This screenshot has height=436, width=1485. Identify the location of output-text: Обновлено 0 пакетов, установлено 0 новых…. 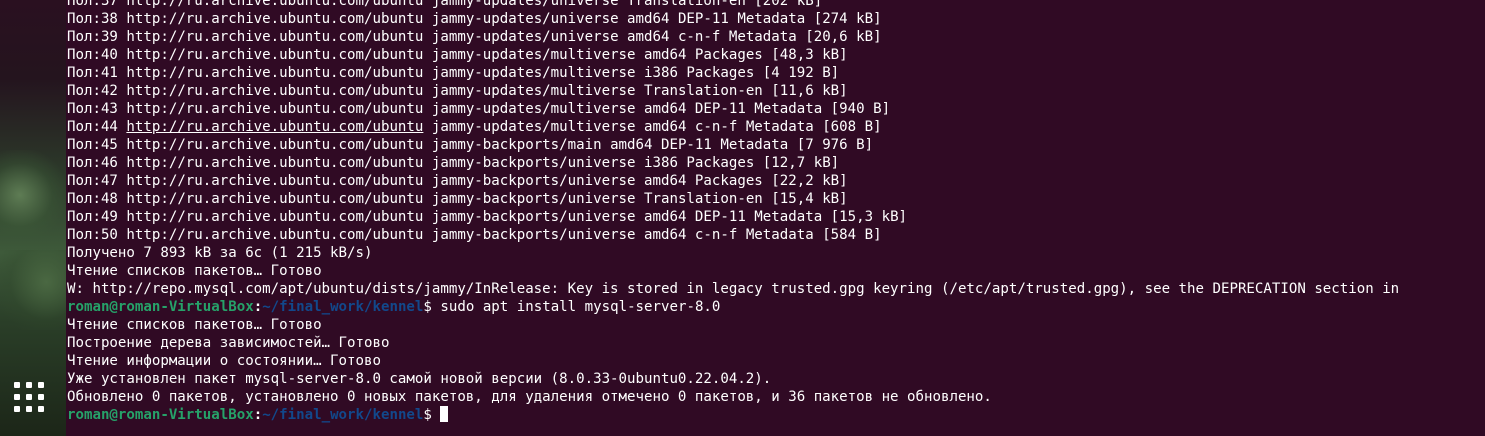
(529, 397).